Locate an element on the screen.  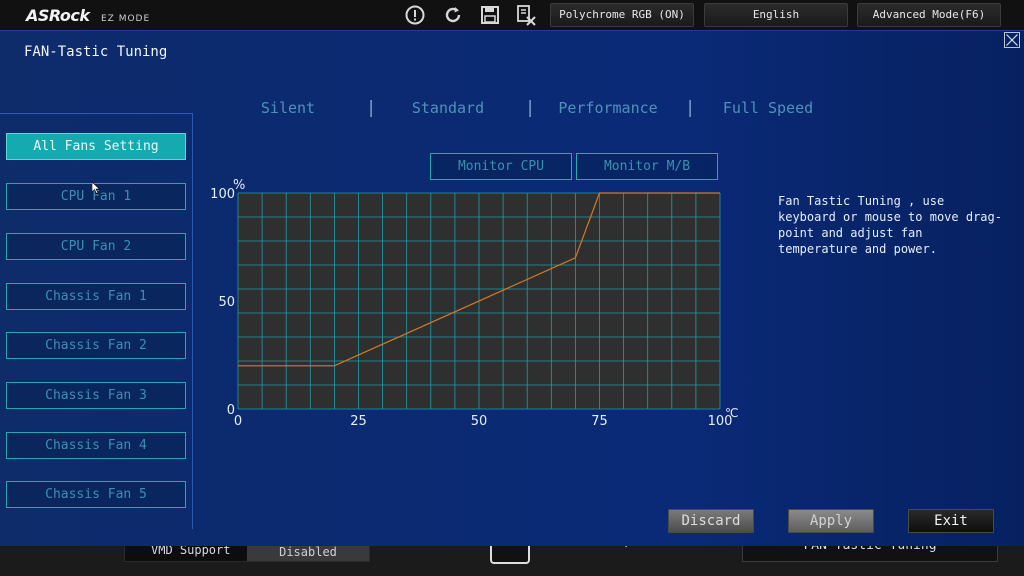
y-axis-unit: % is located at coordinates (239, 186).